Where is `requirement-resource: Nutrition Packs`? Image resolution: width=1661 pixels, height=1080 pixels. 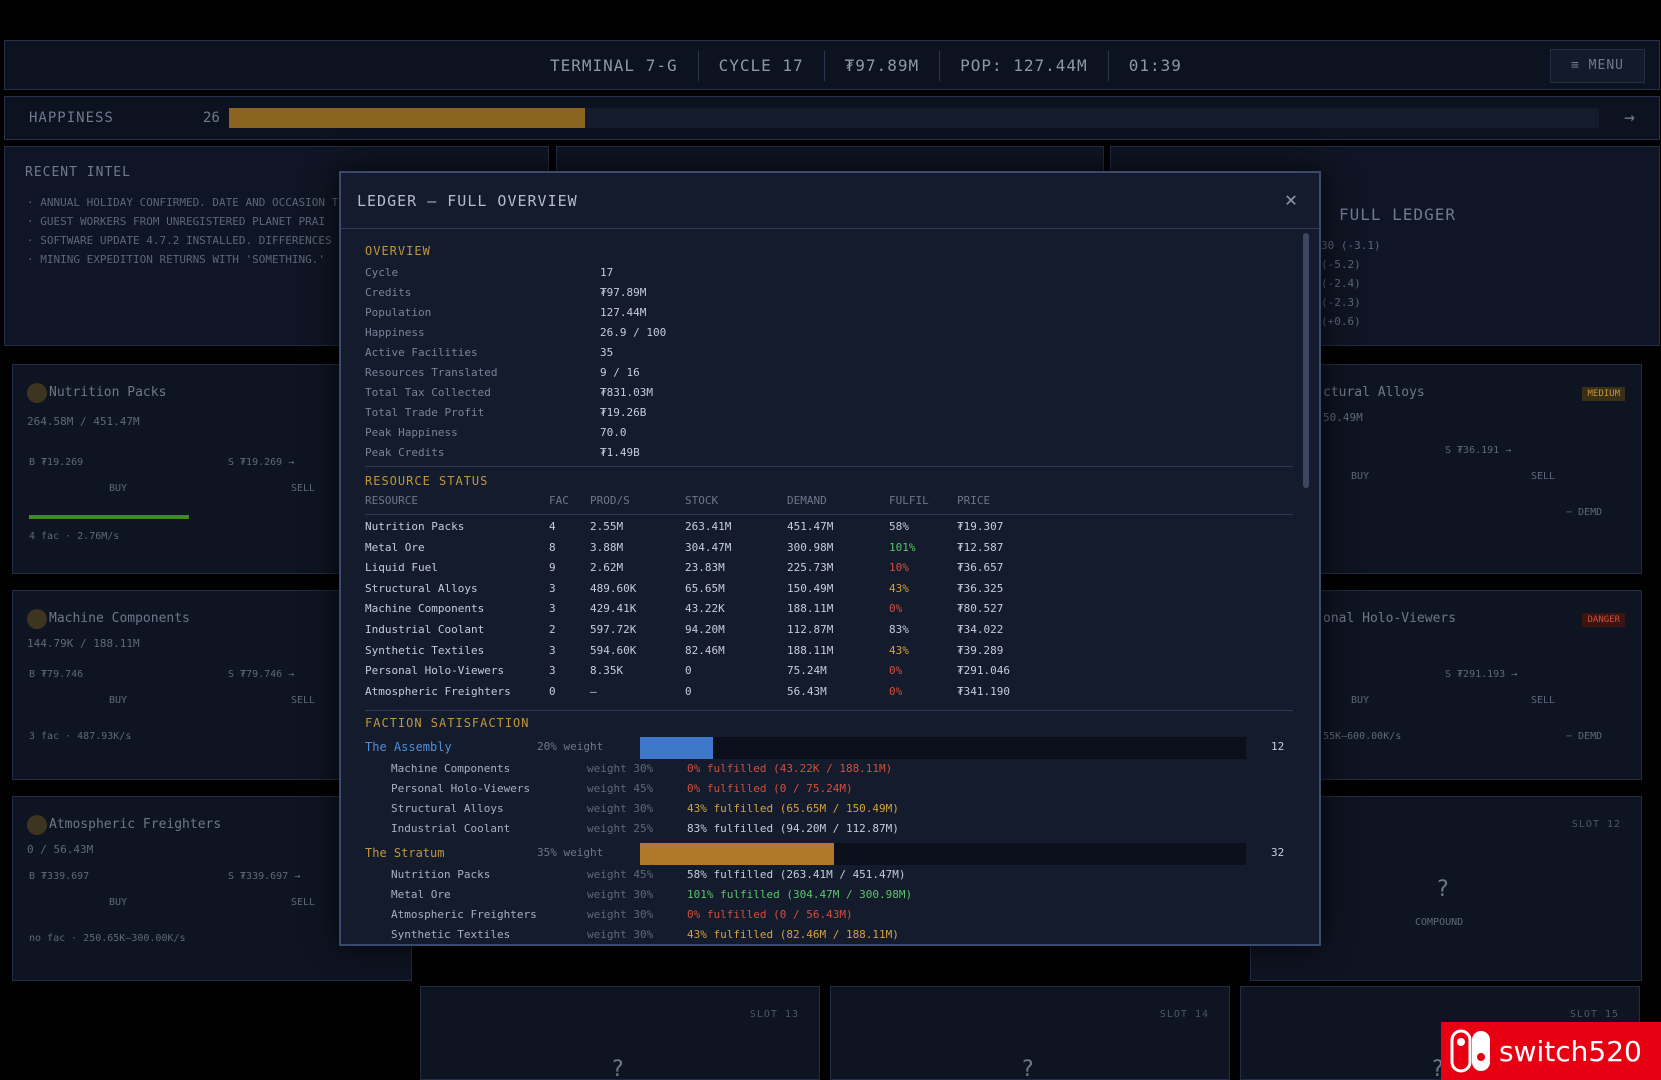 requirement-resource: Nutrition Packs is located at coordinates (441, 874).